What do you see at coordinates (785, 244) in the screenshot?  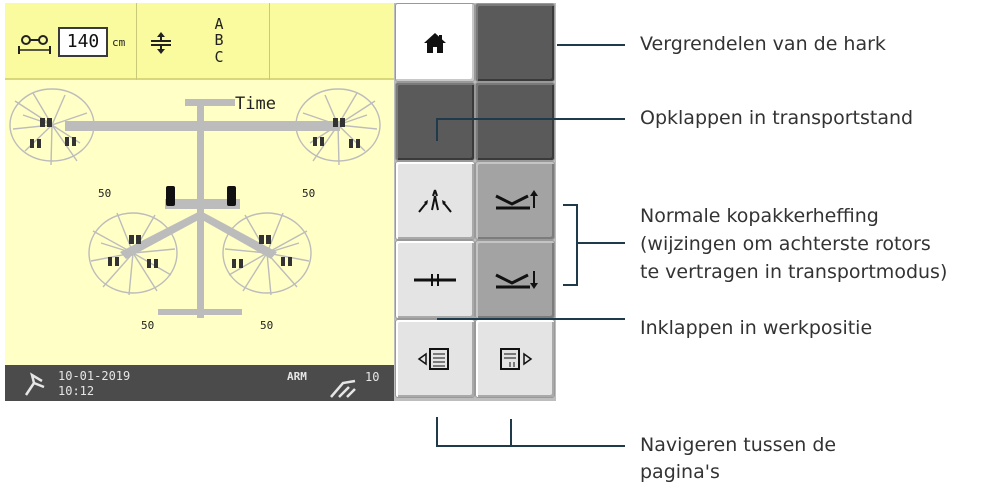 I see `annotation-headland-lift-line2: (wijzingen om achterste rotors` at bounding box center [785, 244].